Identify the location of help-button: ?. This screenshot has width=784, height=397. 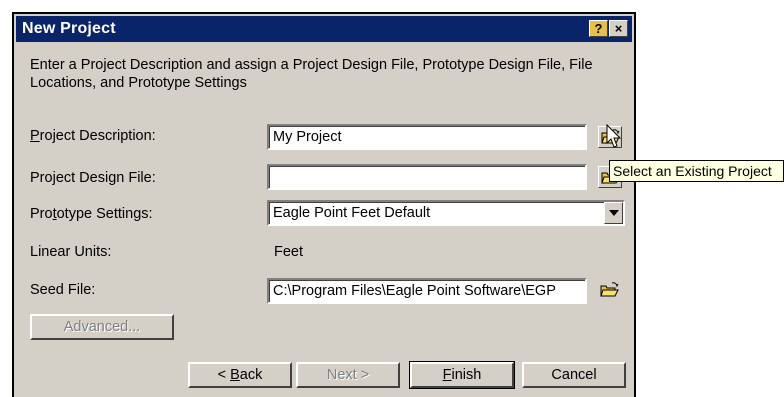
(598, 28).